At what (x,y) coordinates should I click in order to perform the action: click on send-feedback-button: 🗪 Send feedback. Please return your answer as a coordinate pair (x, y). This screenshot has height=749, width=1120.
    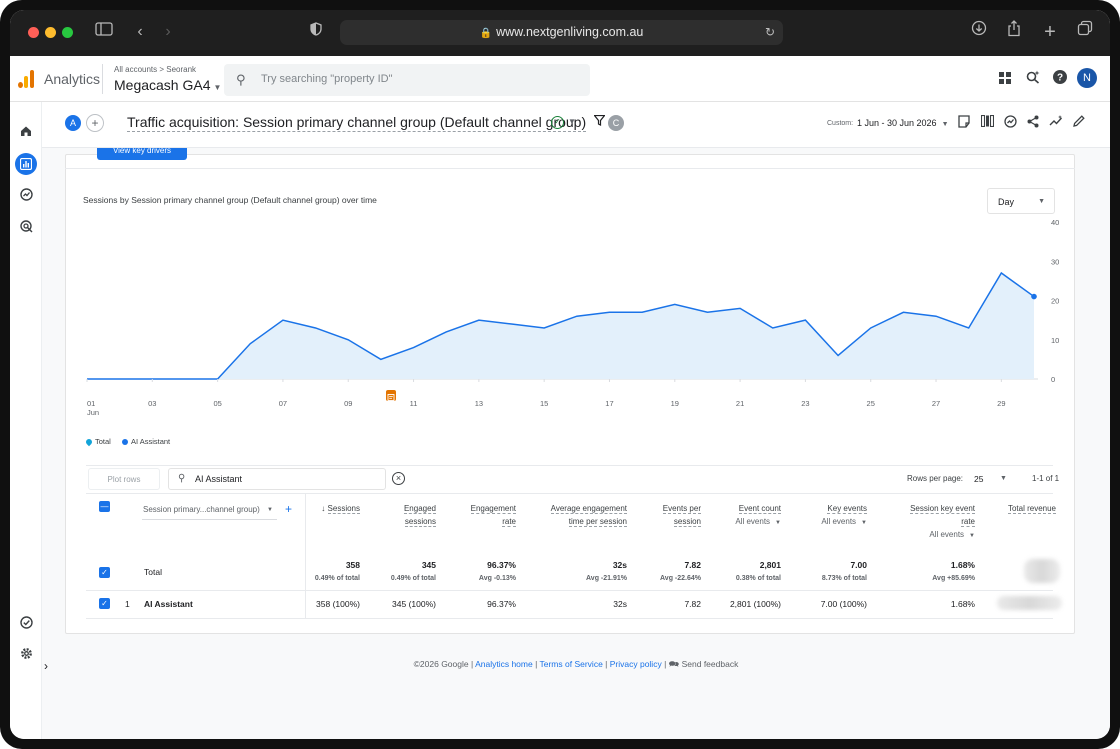
    Looking at the image, I should click on (704, 664).